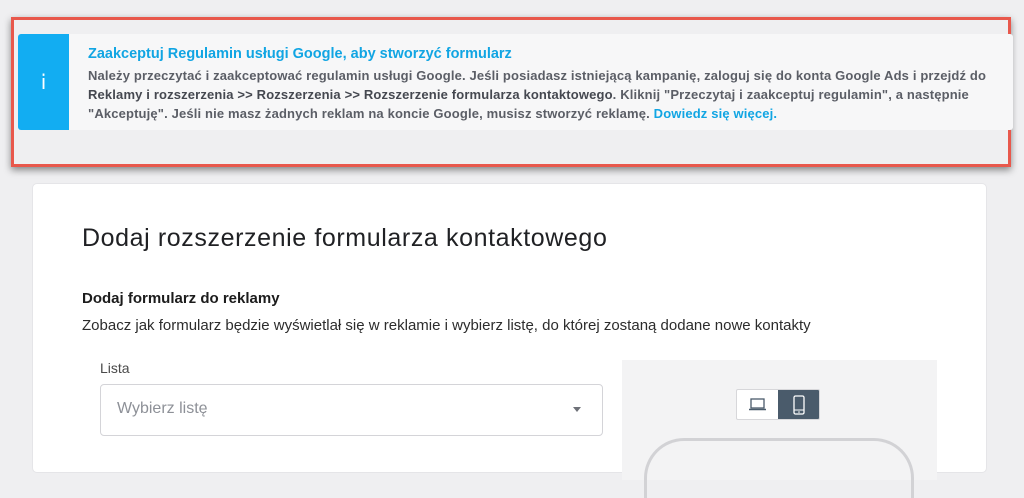 The height and width of the screenshot is (498, 1024). What do you see at coordinates (779, 429) in the screenshot?
I see `ad-preview-panel` at bounding box center [779, 429].